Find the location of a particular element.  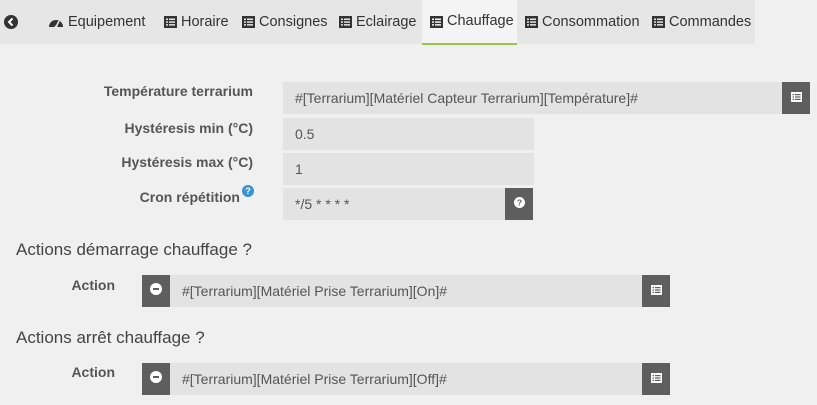

question-circle-icon: ? is located at coordinates (519, 204).